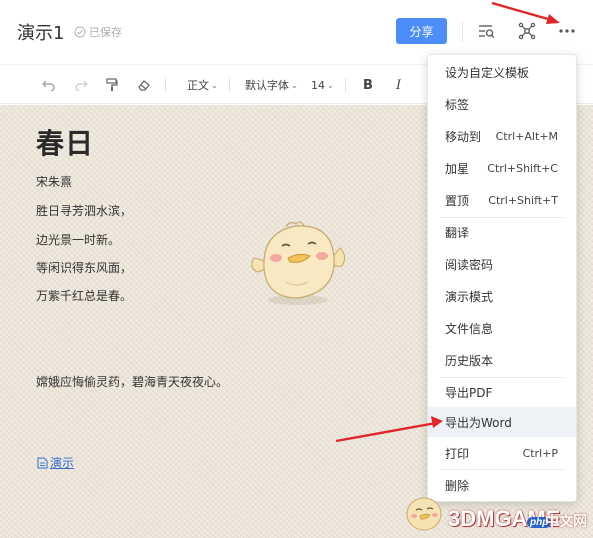  What do you see at coordinates (502, 264) in the screenshot?
I see `menu-item-read-password: 阅读密码` at bounding box center [502, 264].